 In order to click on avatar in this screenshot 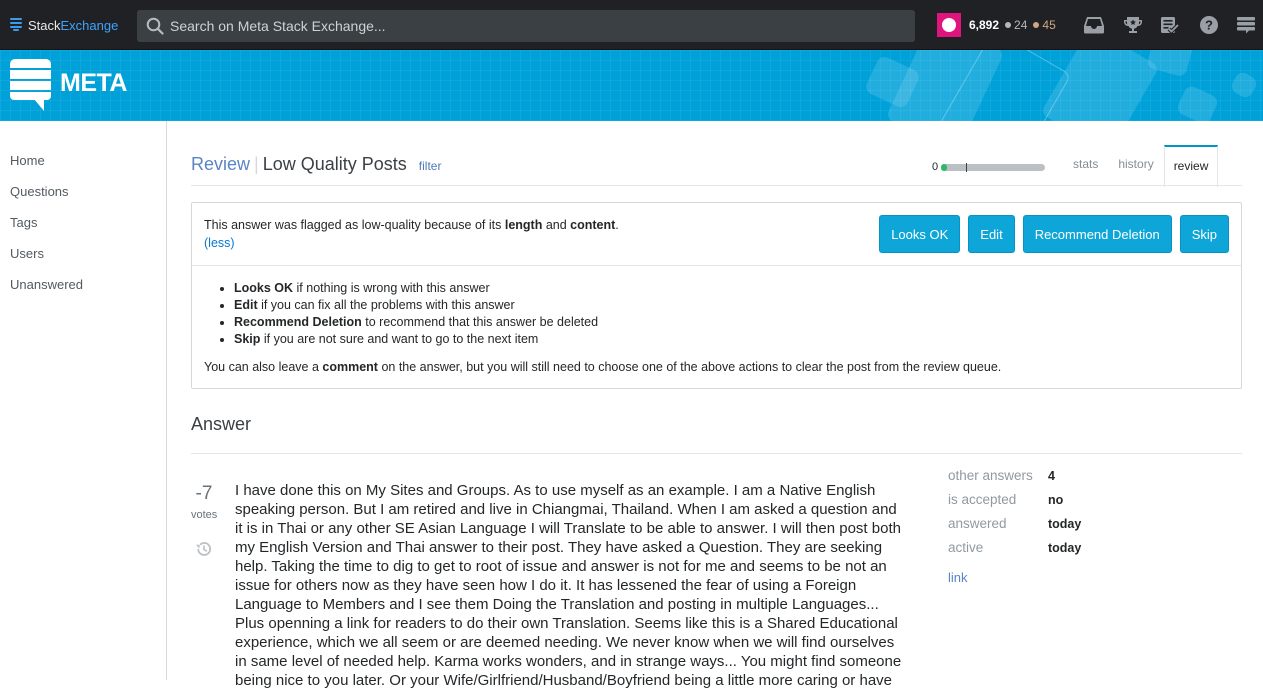, I will do `click(949, 25)`.